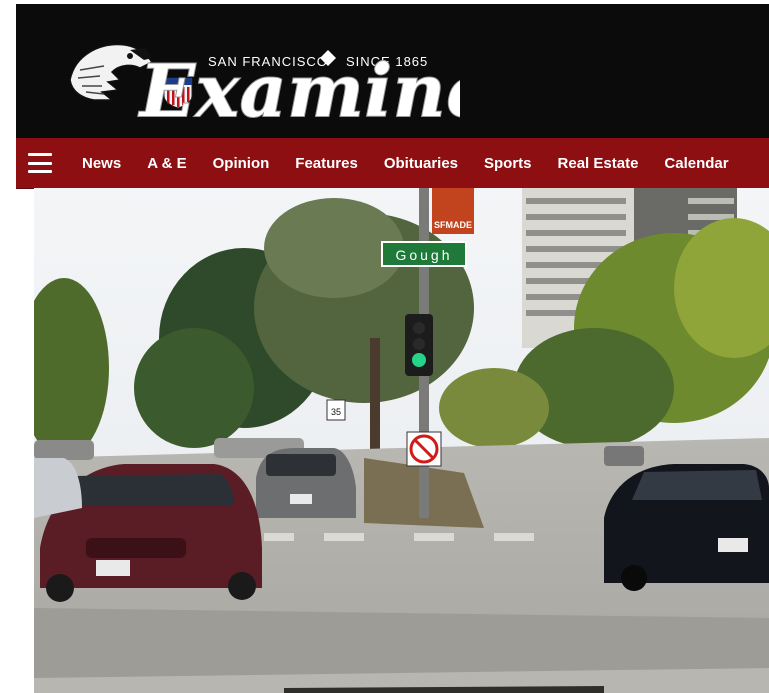 Image resolution: width=769 pixels, height=693 pixels. What do you see at coordinates (241, 163) in the screenshot?
I see `nav-item-opinion: Opinion` at bounding box center [241, 163].